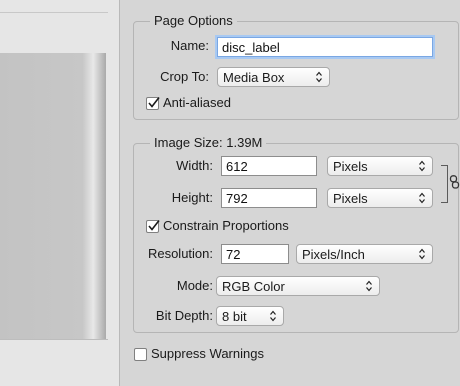 This screenshot has width=460, height=386. What do you see at coordinates (380, 166) in the screenshot?
I see `width-unit-select: Pixels` at bounding box center [380, 166].